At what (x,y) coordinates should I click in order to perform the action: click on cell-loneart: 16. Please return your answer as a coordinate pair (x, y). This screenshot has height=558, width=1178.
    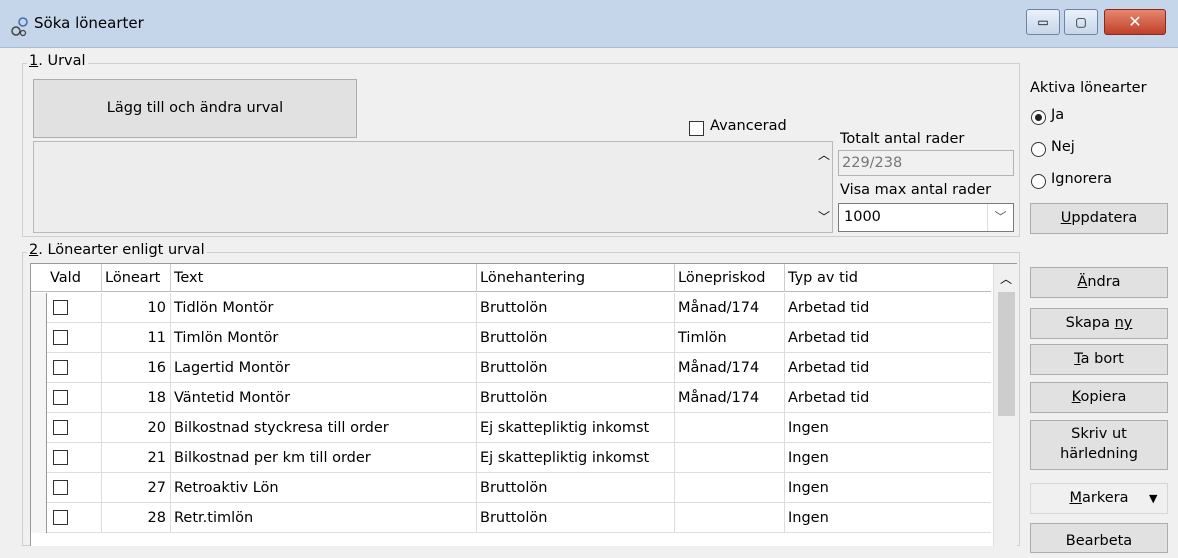
    Looking at the image, I should click on (136, 368).